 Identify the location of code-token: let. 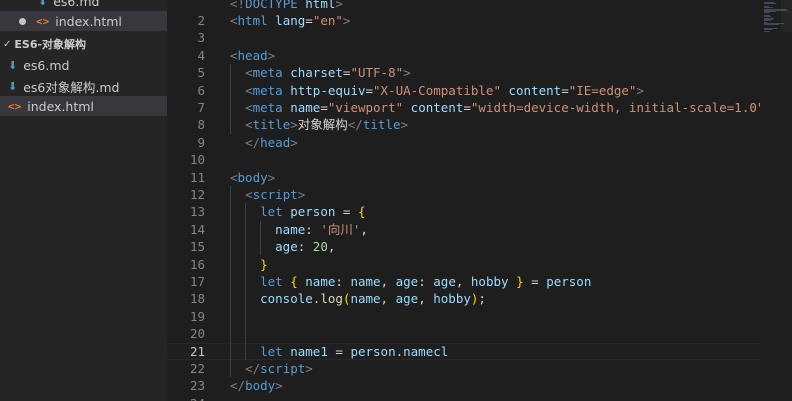
(271, 351).